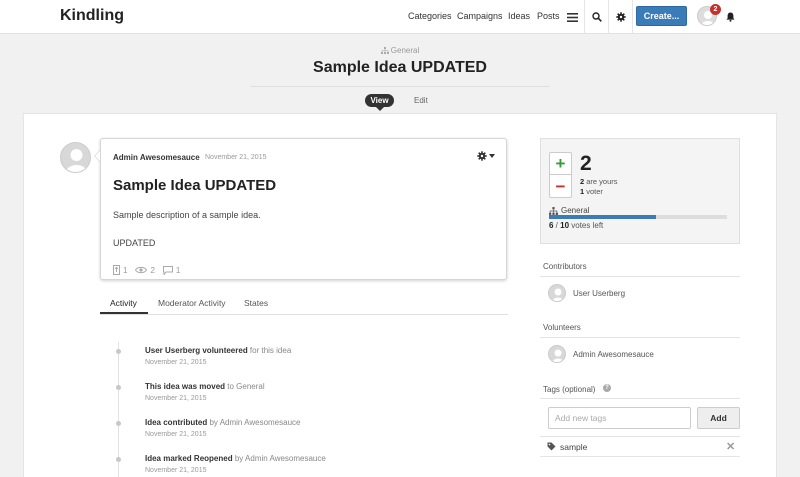  I want to click on active-tab-indicator, so click(124, 313).